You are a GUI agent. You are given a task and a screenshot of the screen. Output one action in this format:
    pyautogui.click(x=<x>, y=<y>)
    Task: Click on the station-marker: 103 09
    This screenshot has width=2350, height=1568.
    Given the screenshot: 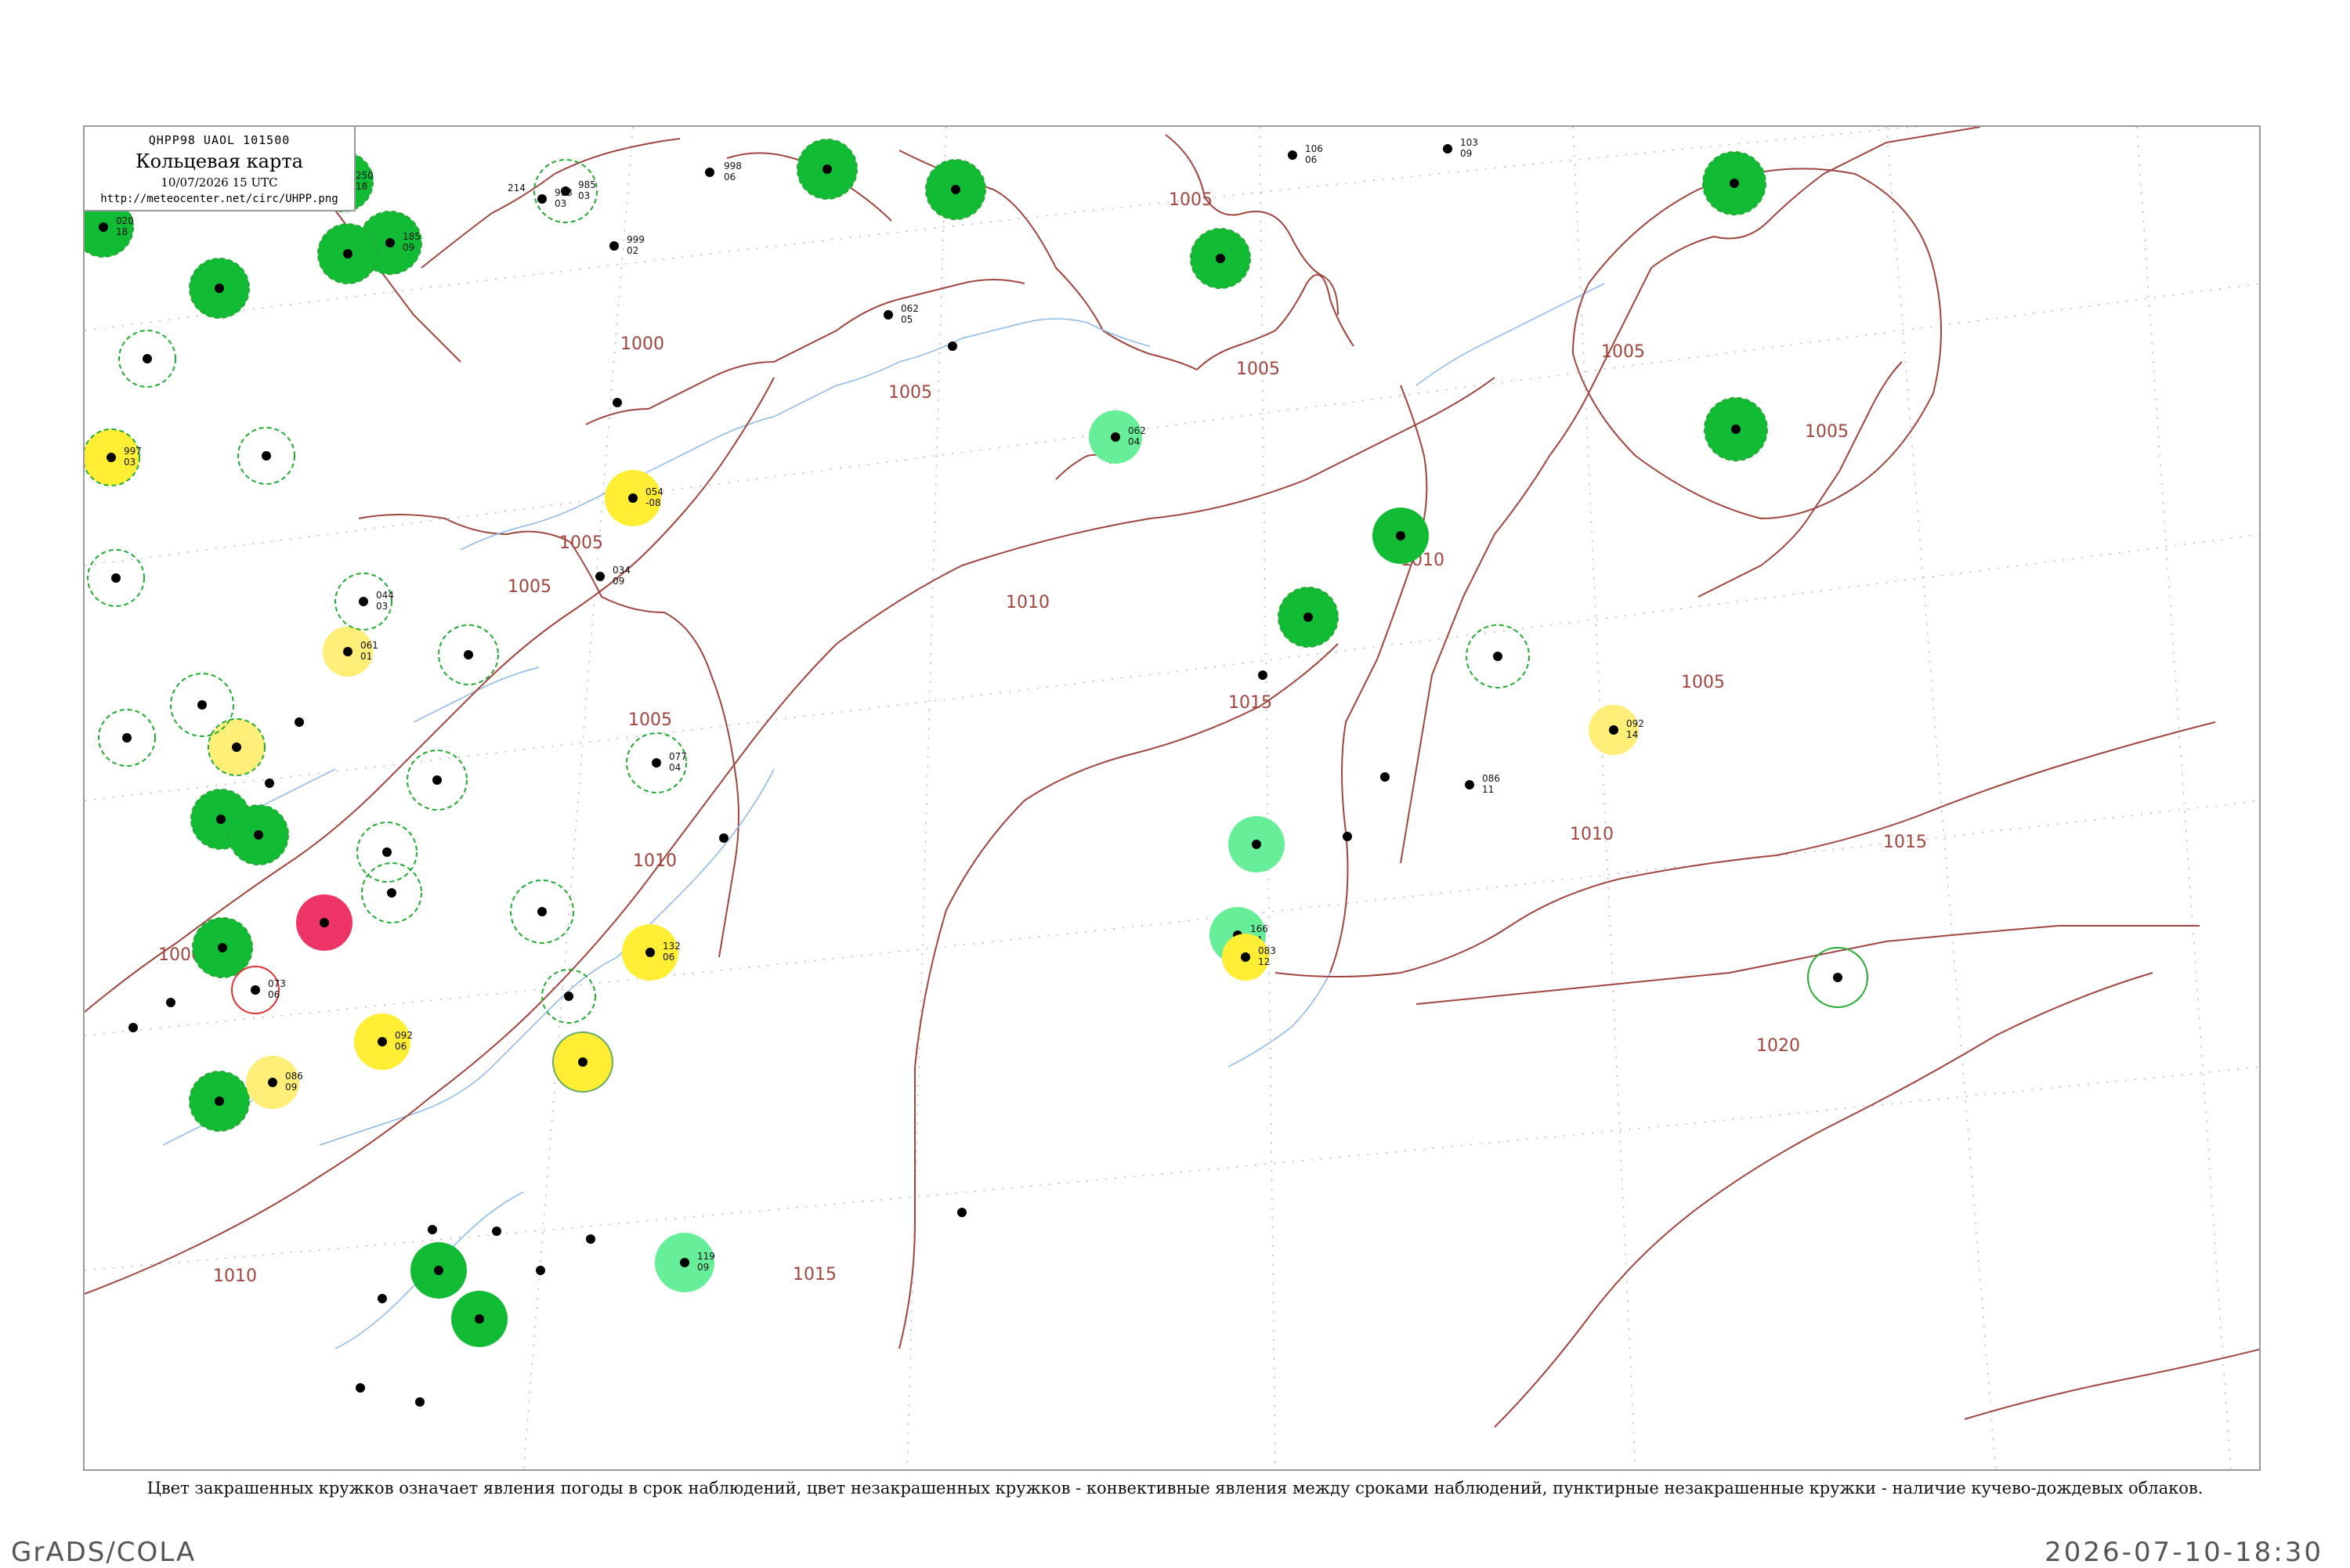 What is the action you would take?
    pyautogui.click(x=1460, y=148)
    